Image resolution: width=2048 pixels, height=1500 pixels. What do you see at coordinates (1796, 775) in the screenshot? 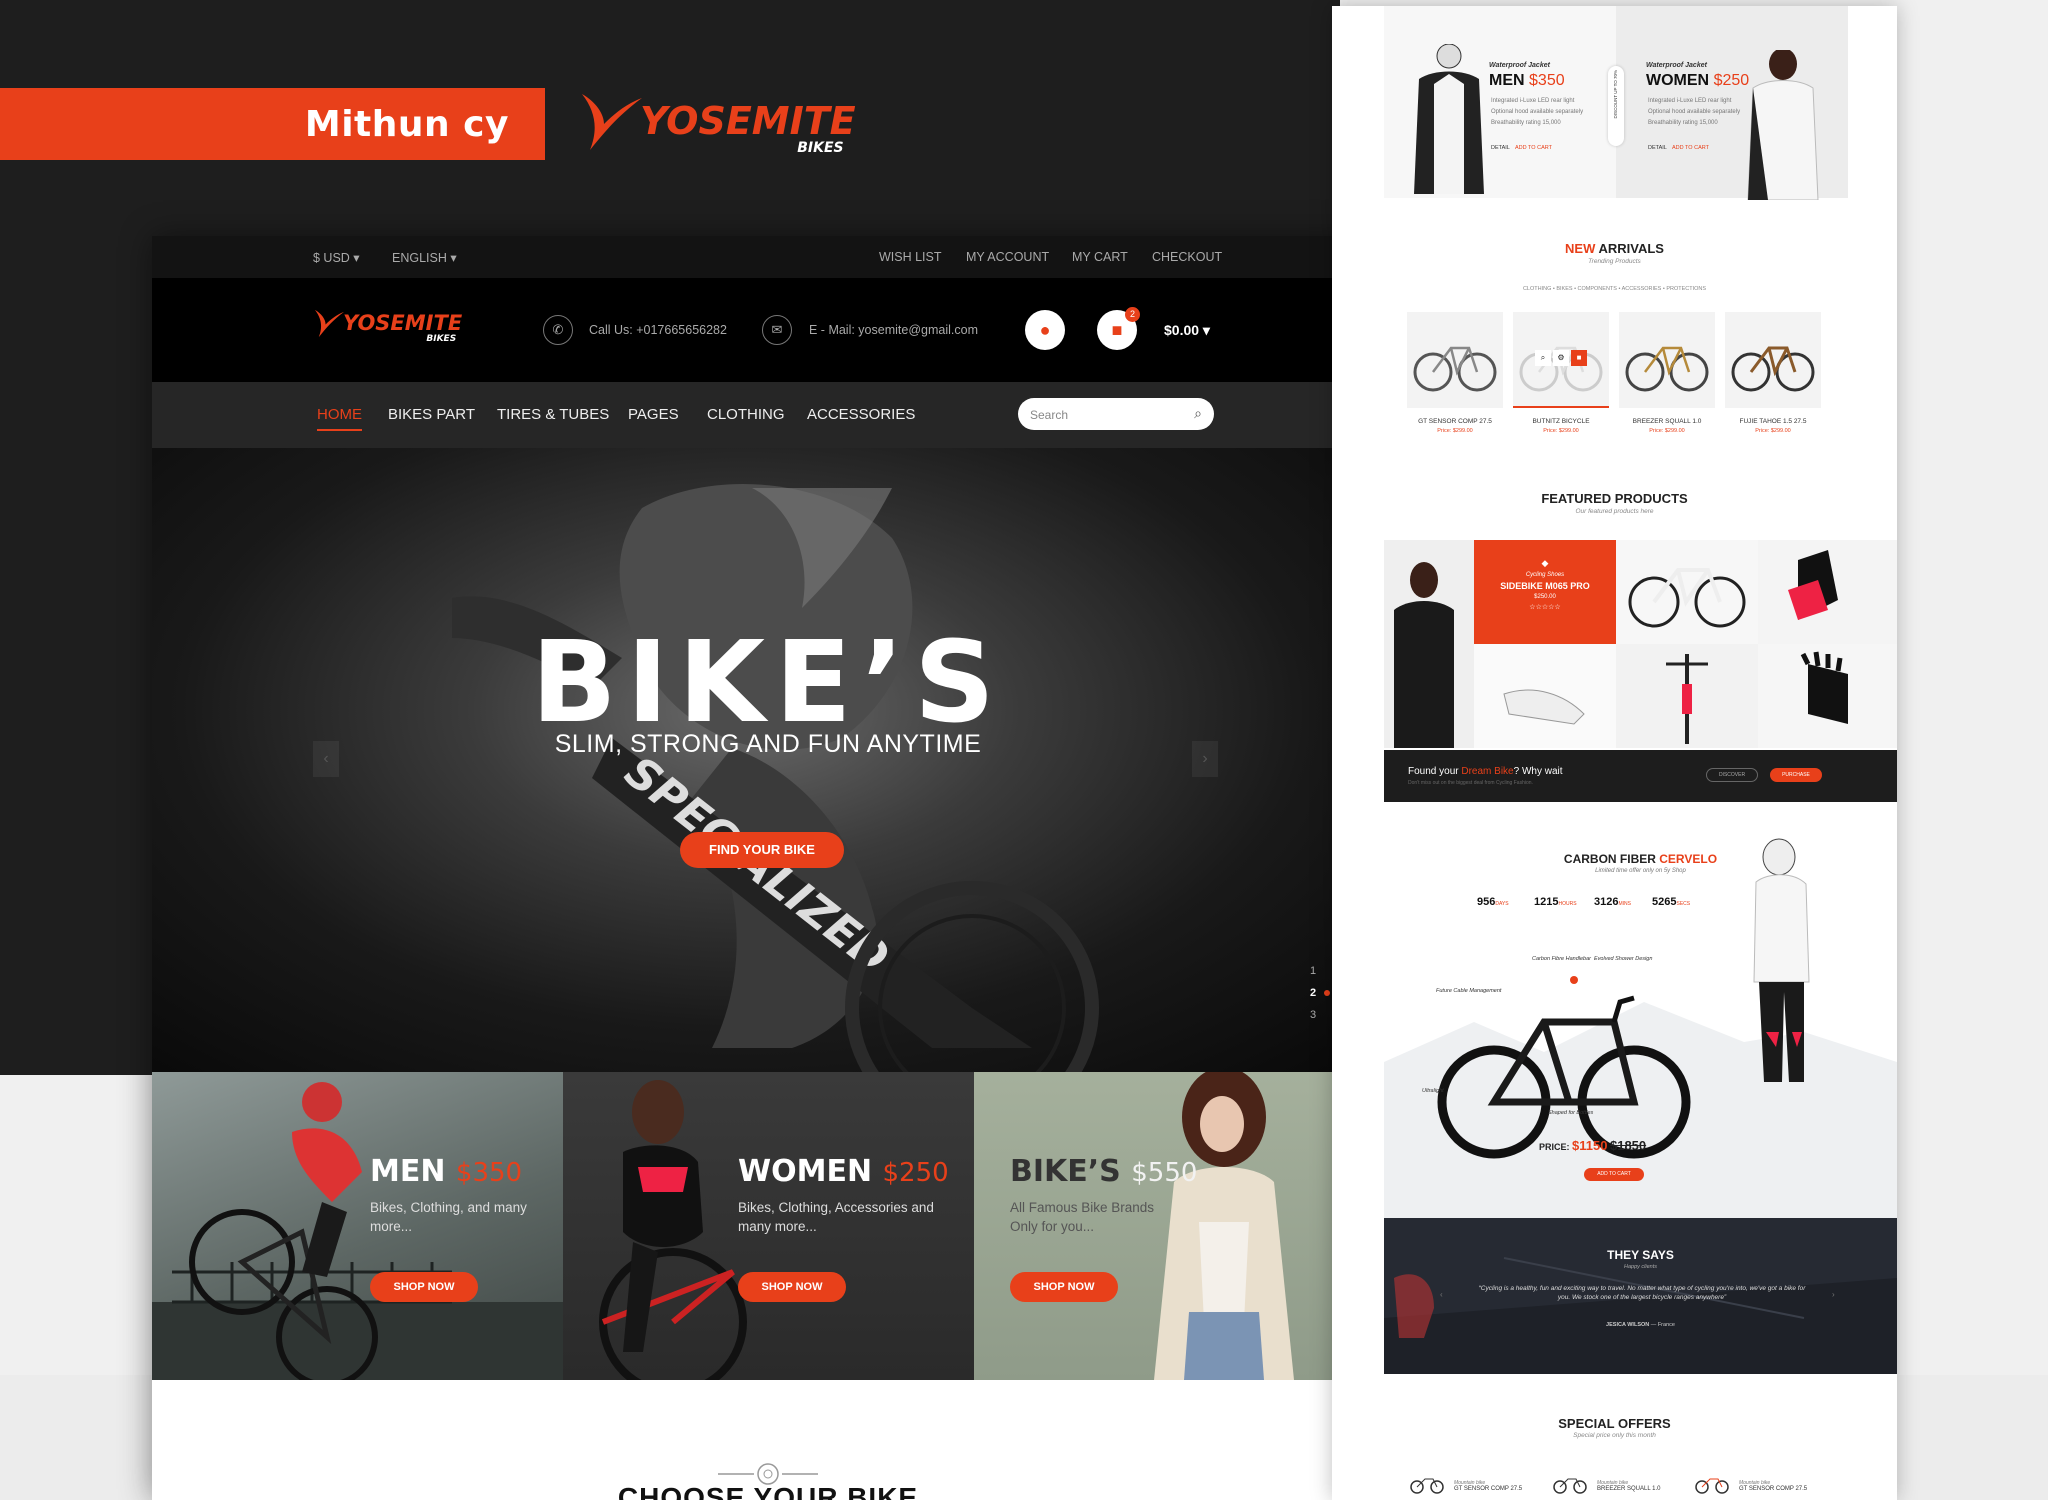
I see `purchase-button: PURCHASE` at bounding box center [1796, 775].